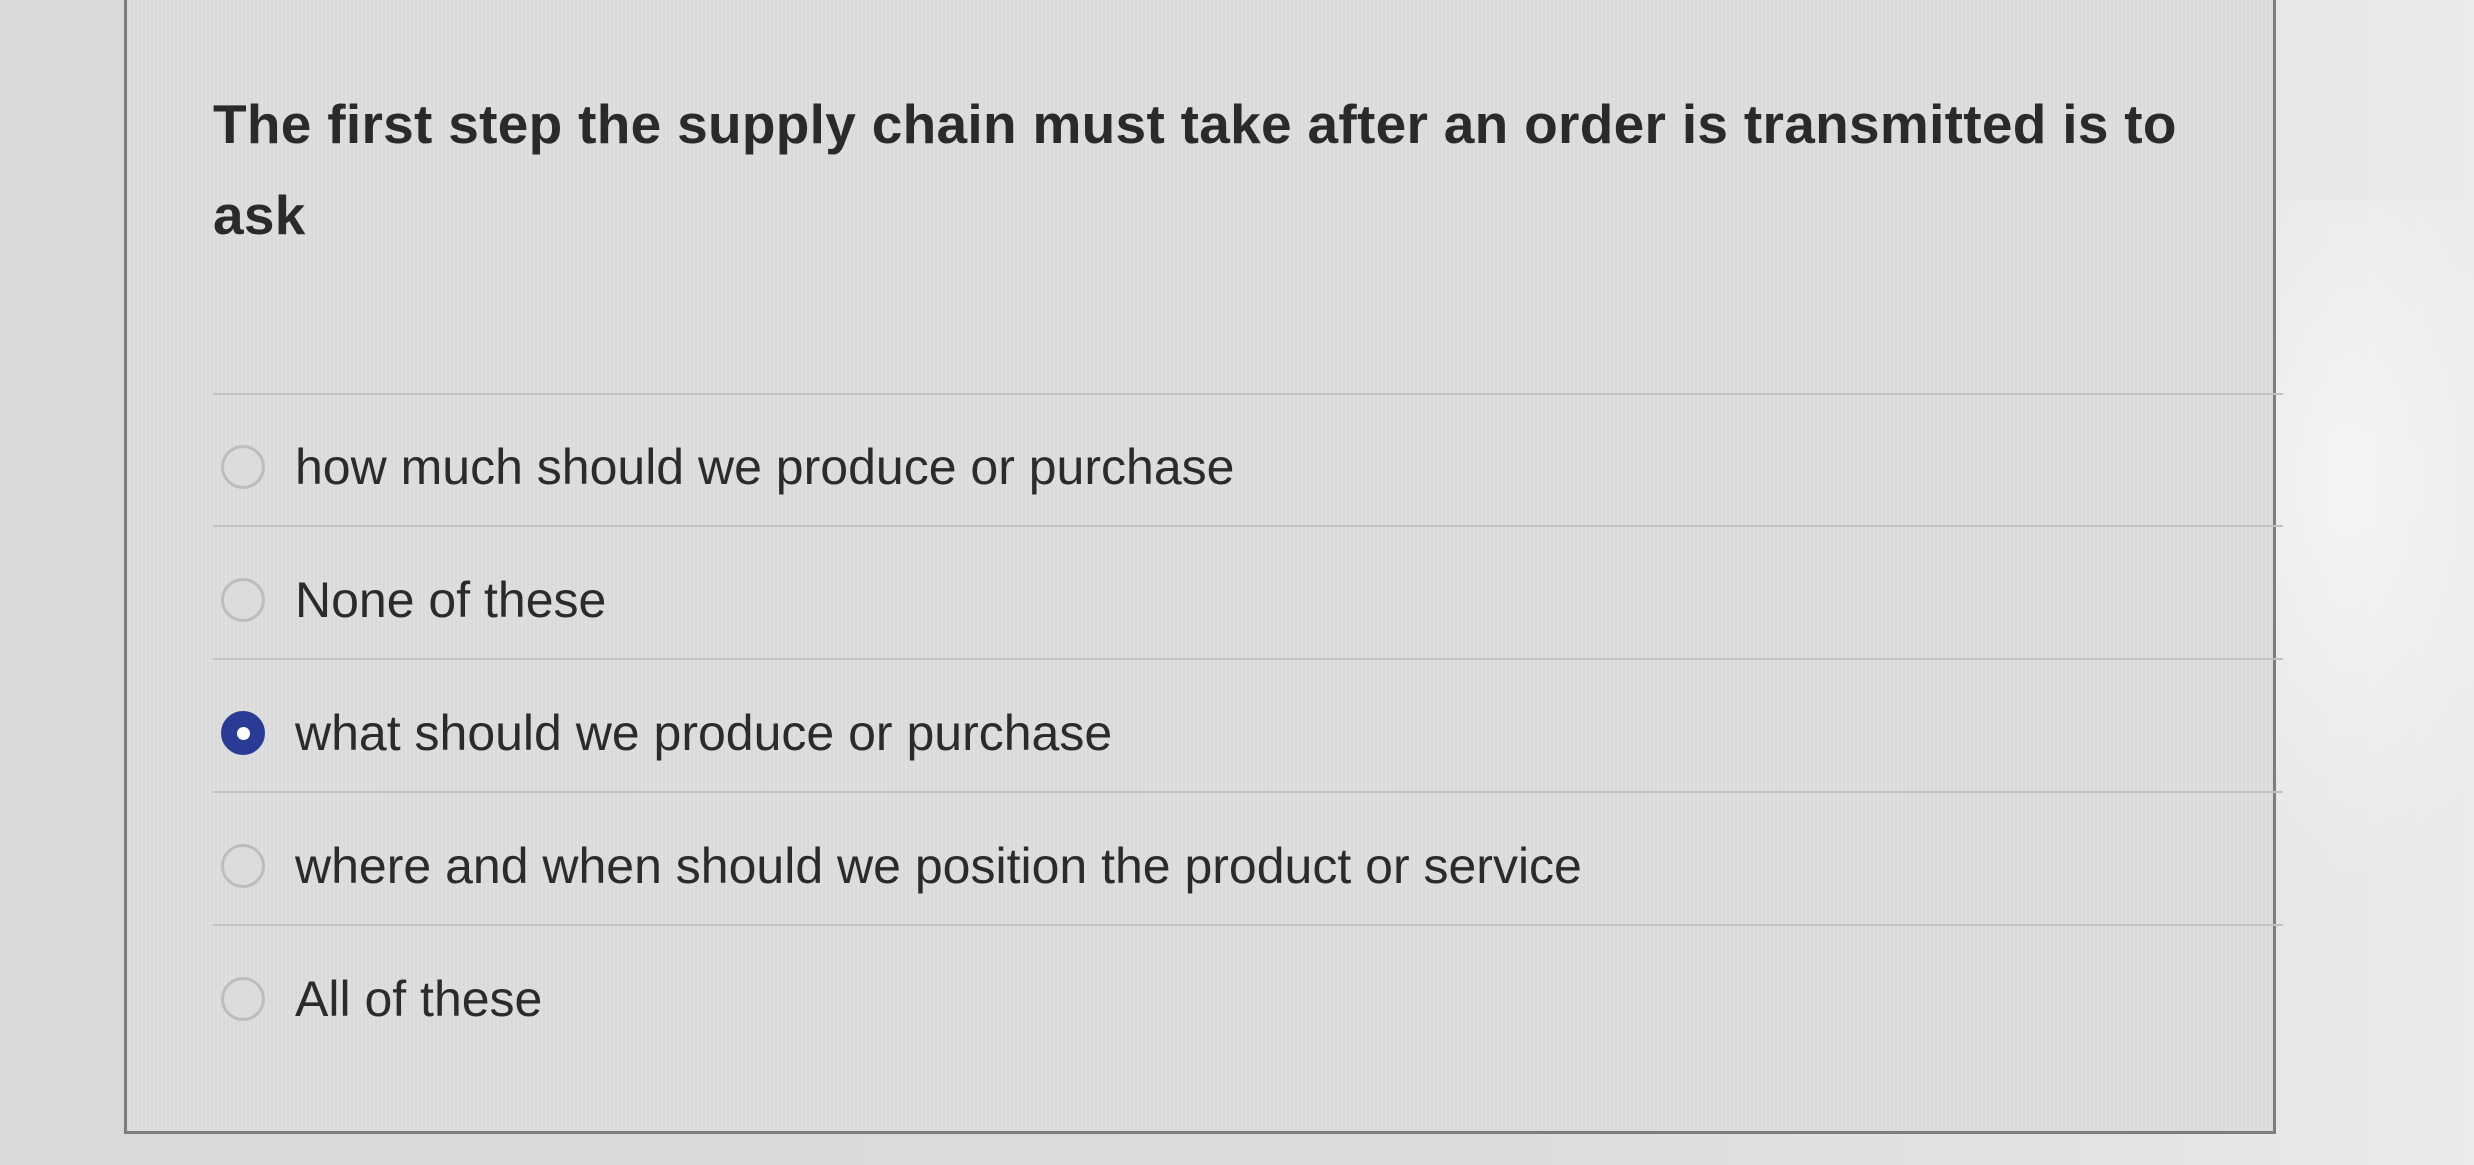 Image resolution: width=2474 pixels, height=1165 pixels. Describe the element at coordinates (765, 467) in the screenshot. I see `option-label: how much should we produce or purchase` at that location.